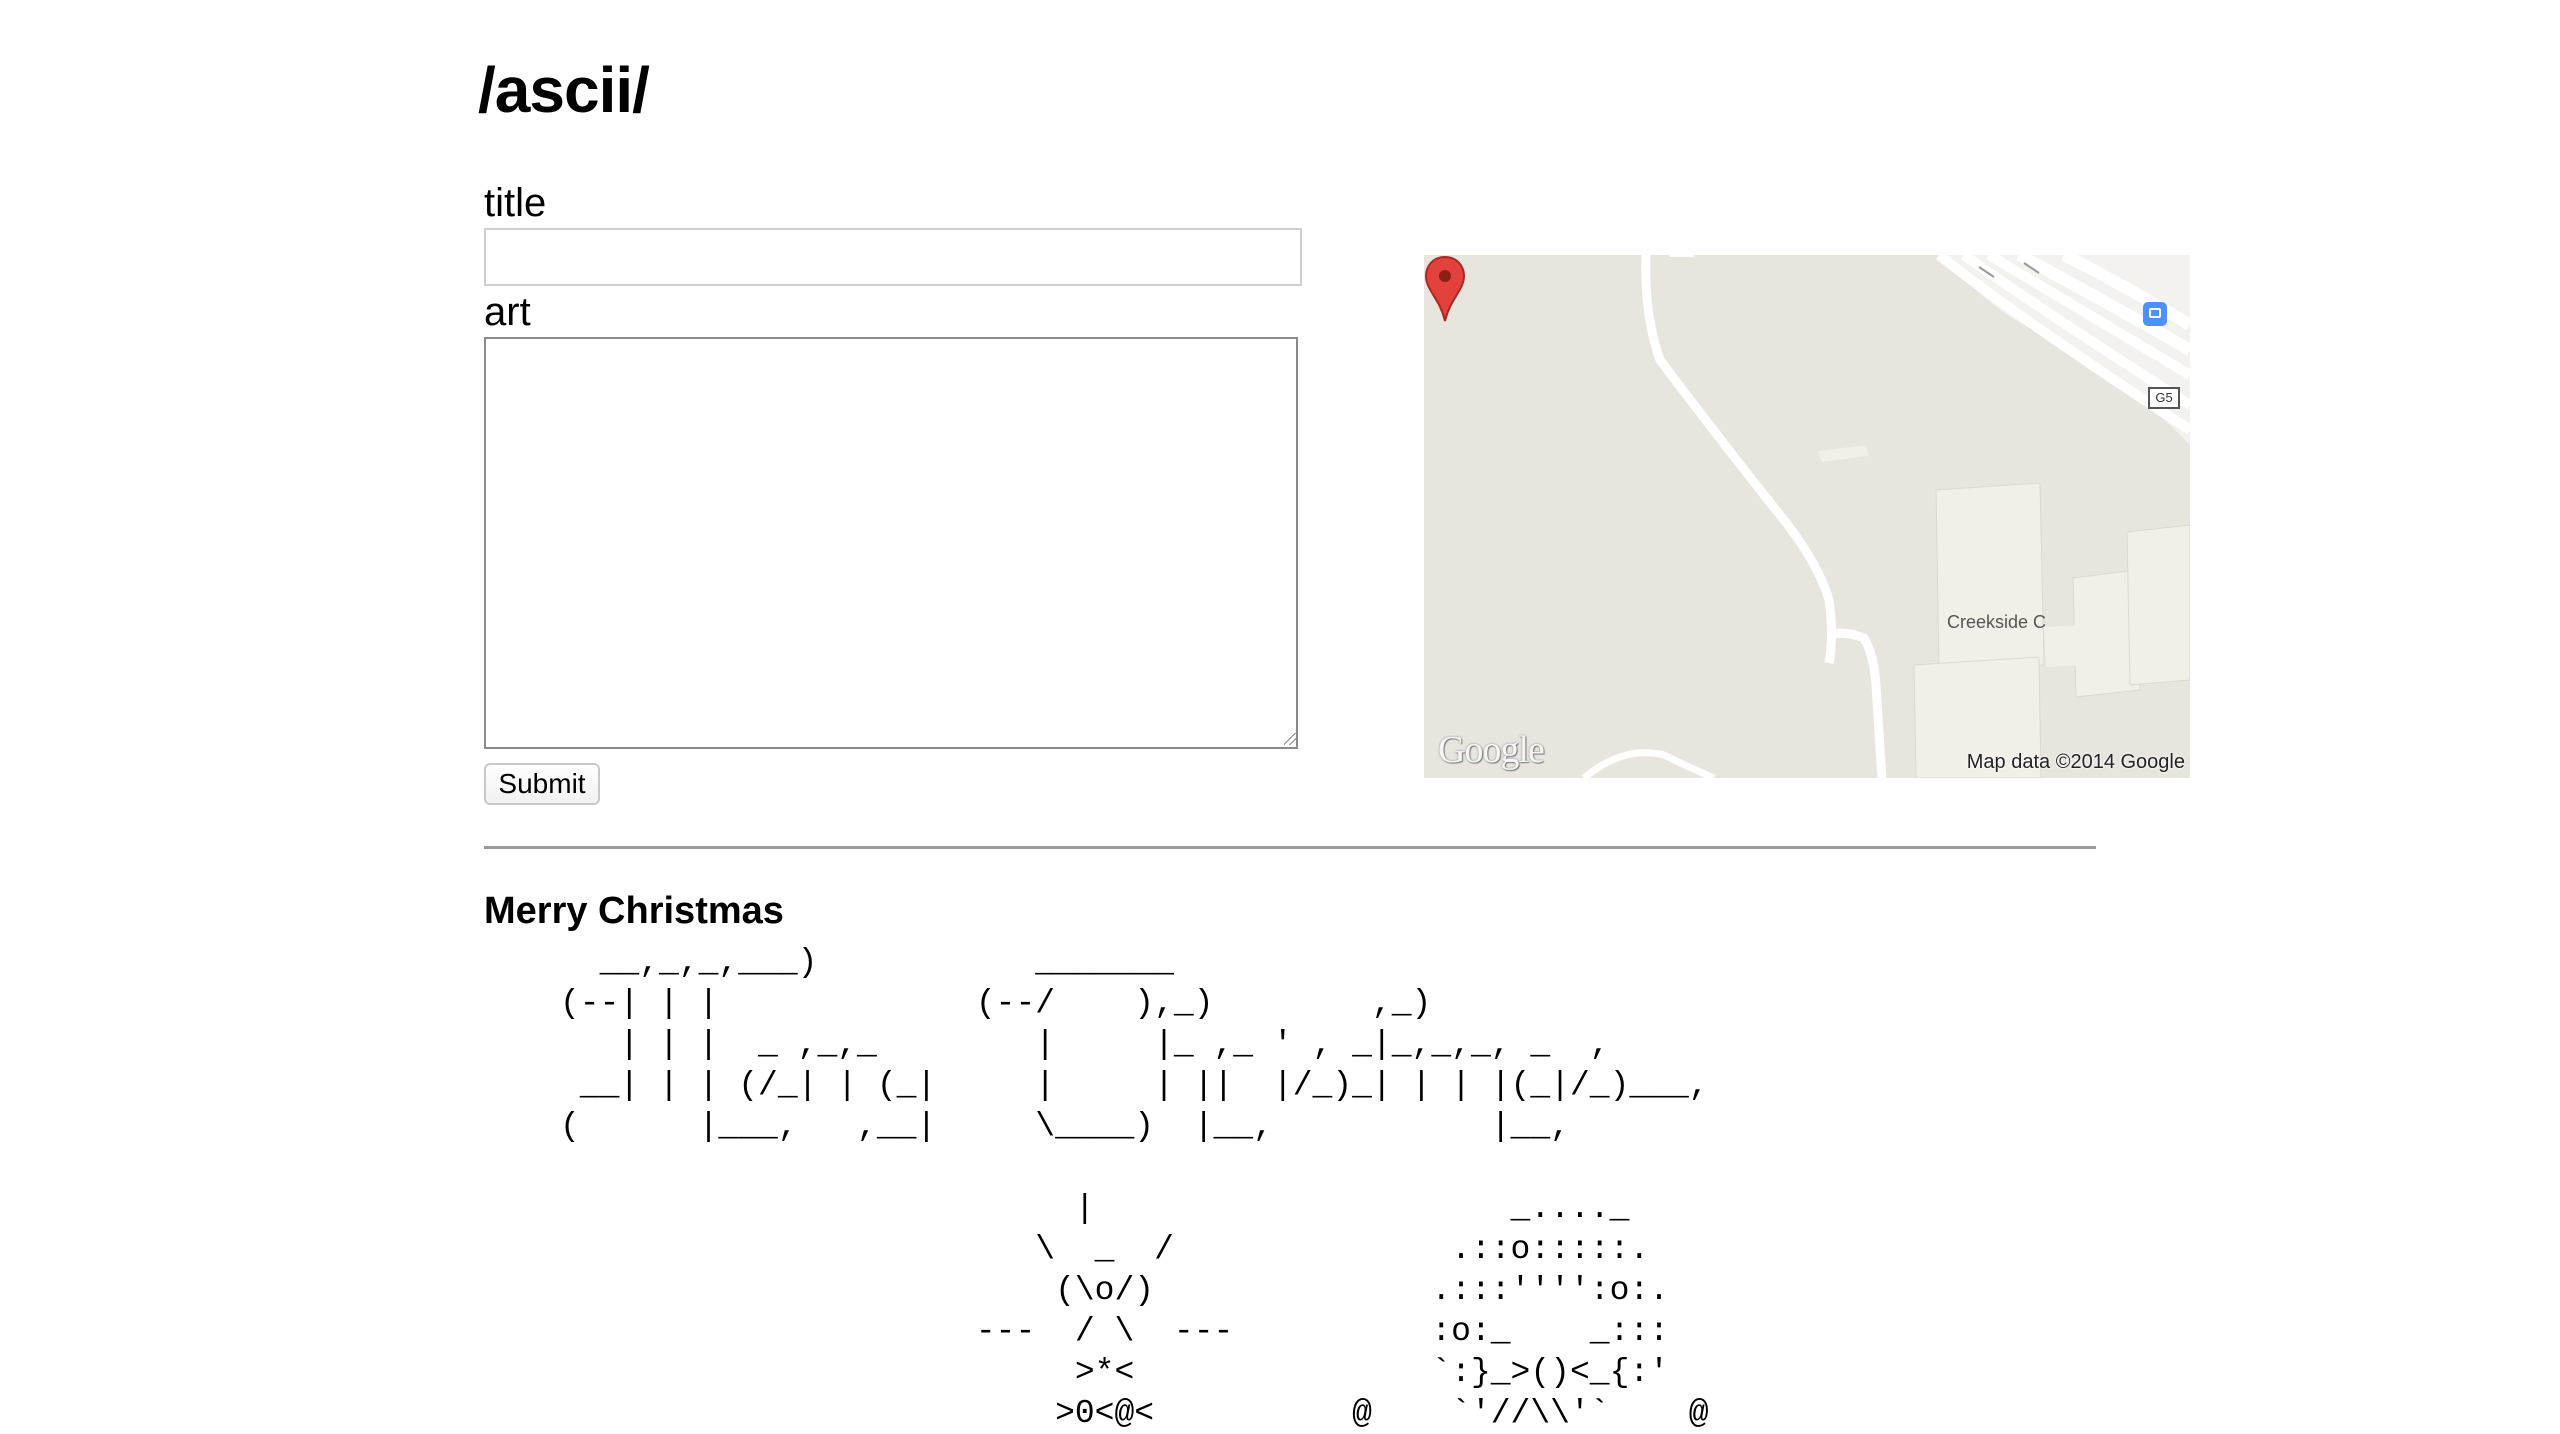 The image size is (2560, 1434). Describe the element at coordinates (1290, 847) in the screenshot. I see `divider` at that location.